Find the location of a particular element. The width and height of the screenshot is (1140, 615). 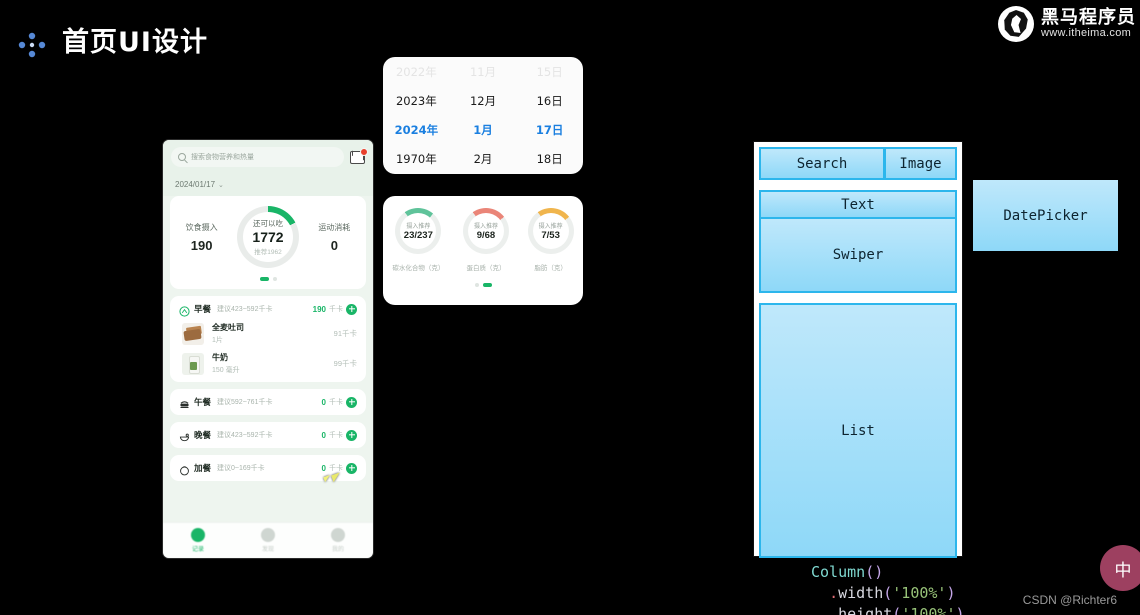

mail-icon is located at coordinates (359, 155).